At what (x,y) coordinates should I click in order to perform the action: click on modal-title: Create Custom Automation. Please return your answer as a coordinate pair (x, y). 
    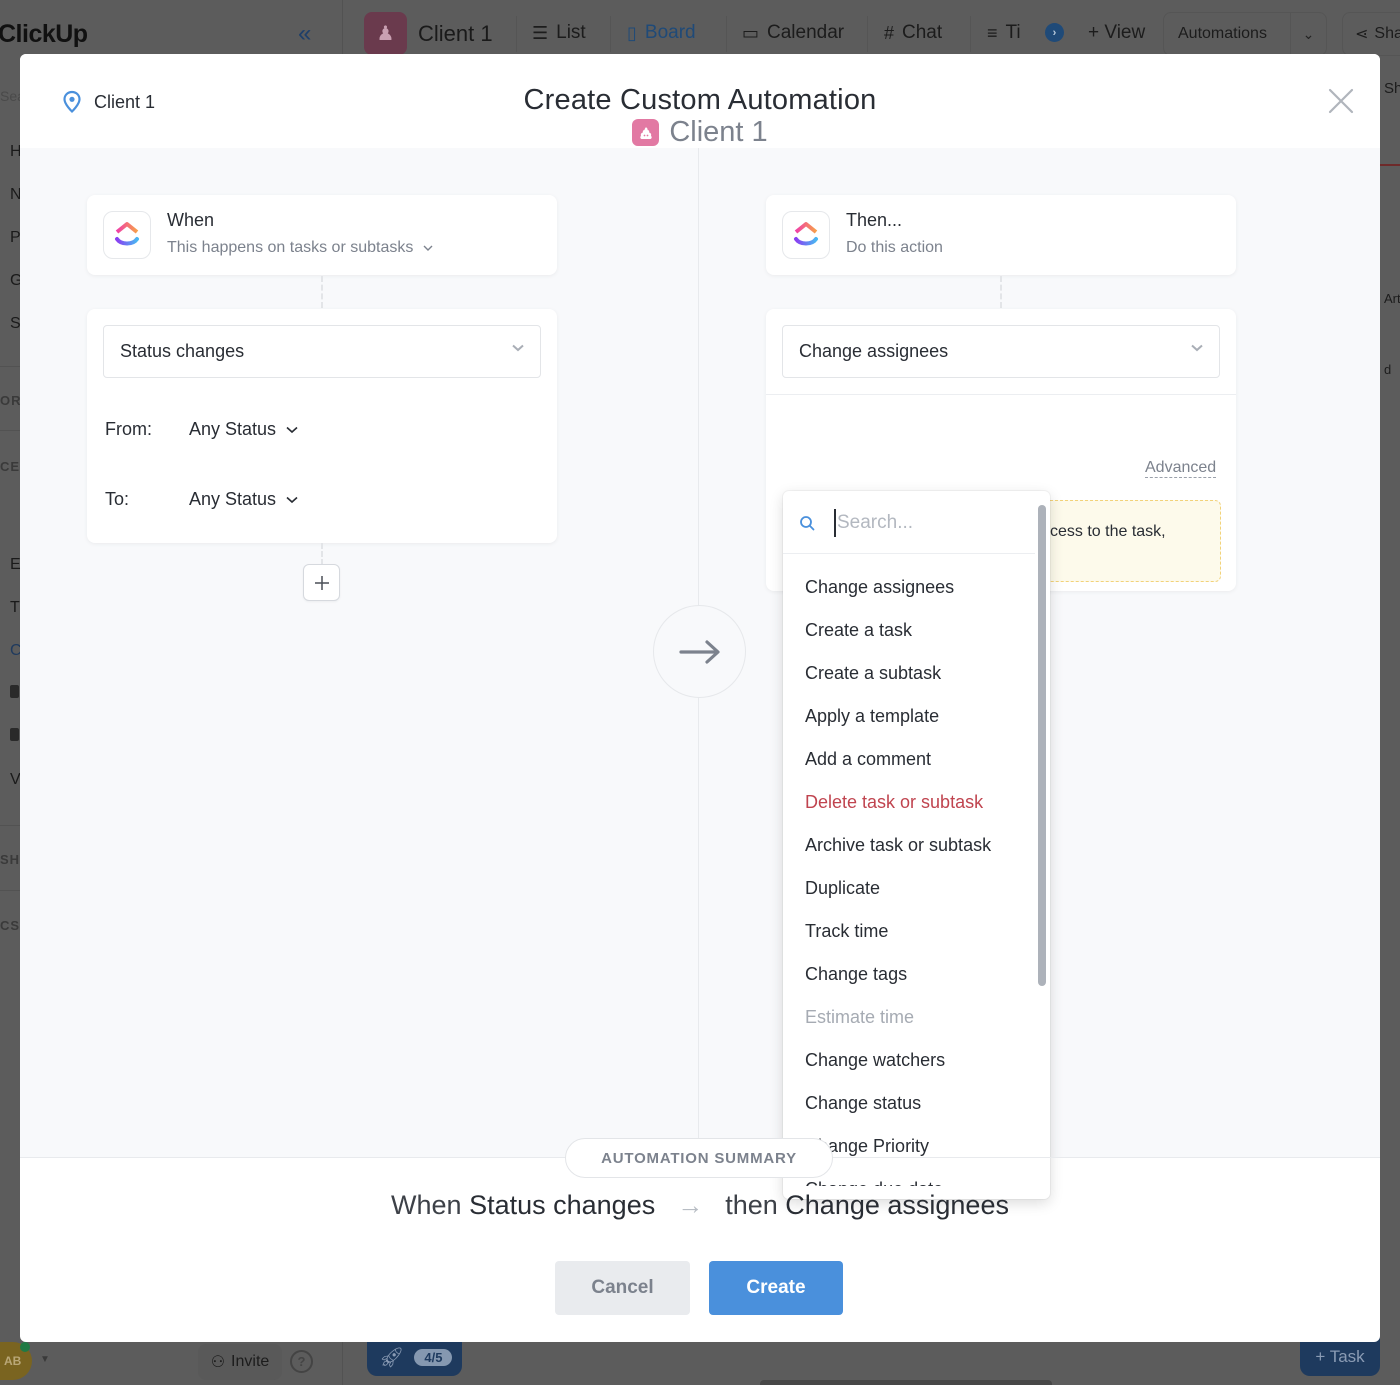
    Looking at the image, I should click on (700, 100).